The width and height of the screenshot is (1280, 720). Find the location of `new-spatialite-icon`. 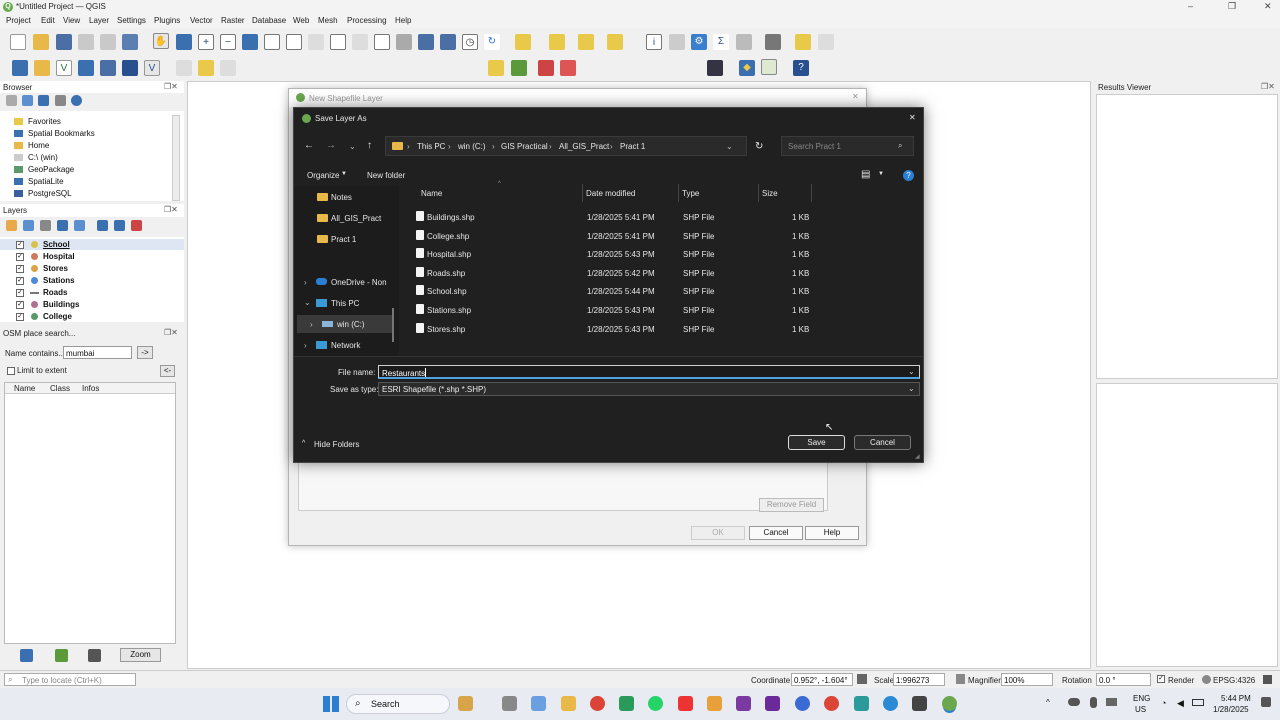

new-spatialite-icon is located at coordinates (86, 68).